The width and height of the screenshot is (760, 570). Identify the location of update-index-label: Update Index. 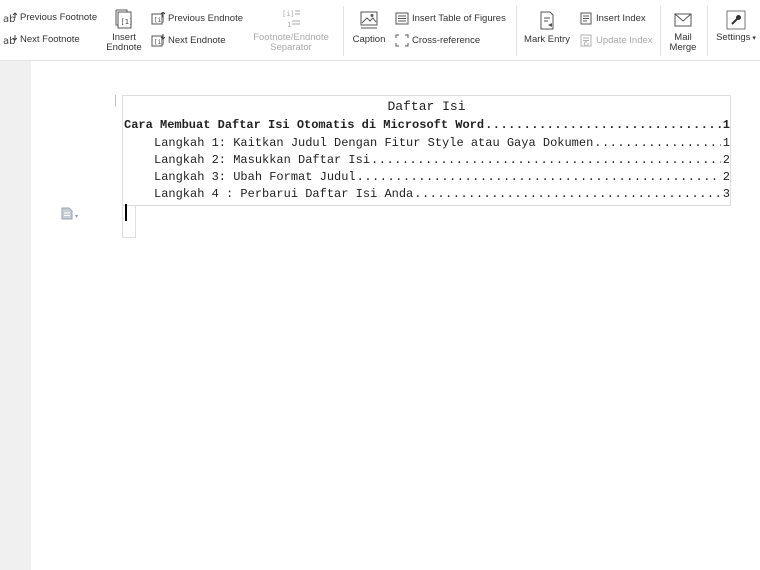
(624, 40).